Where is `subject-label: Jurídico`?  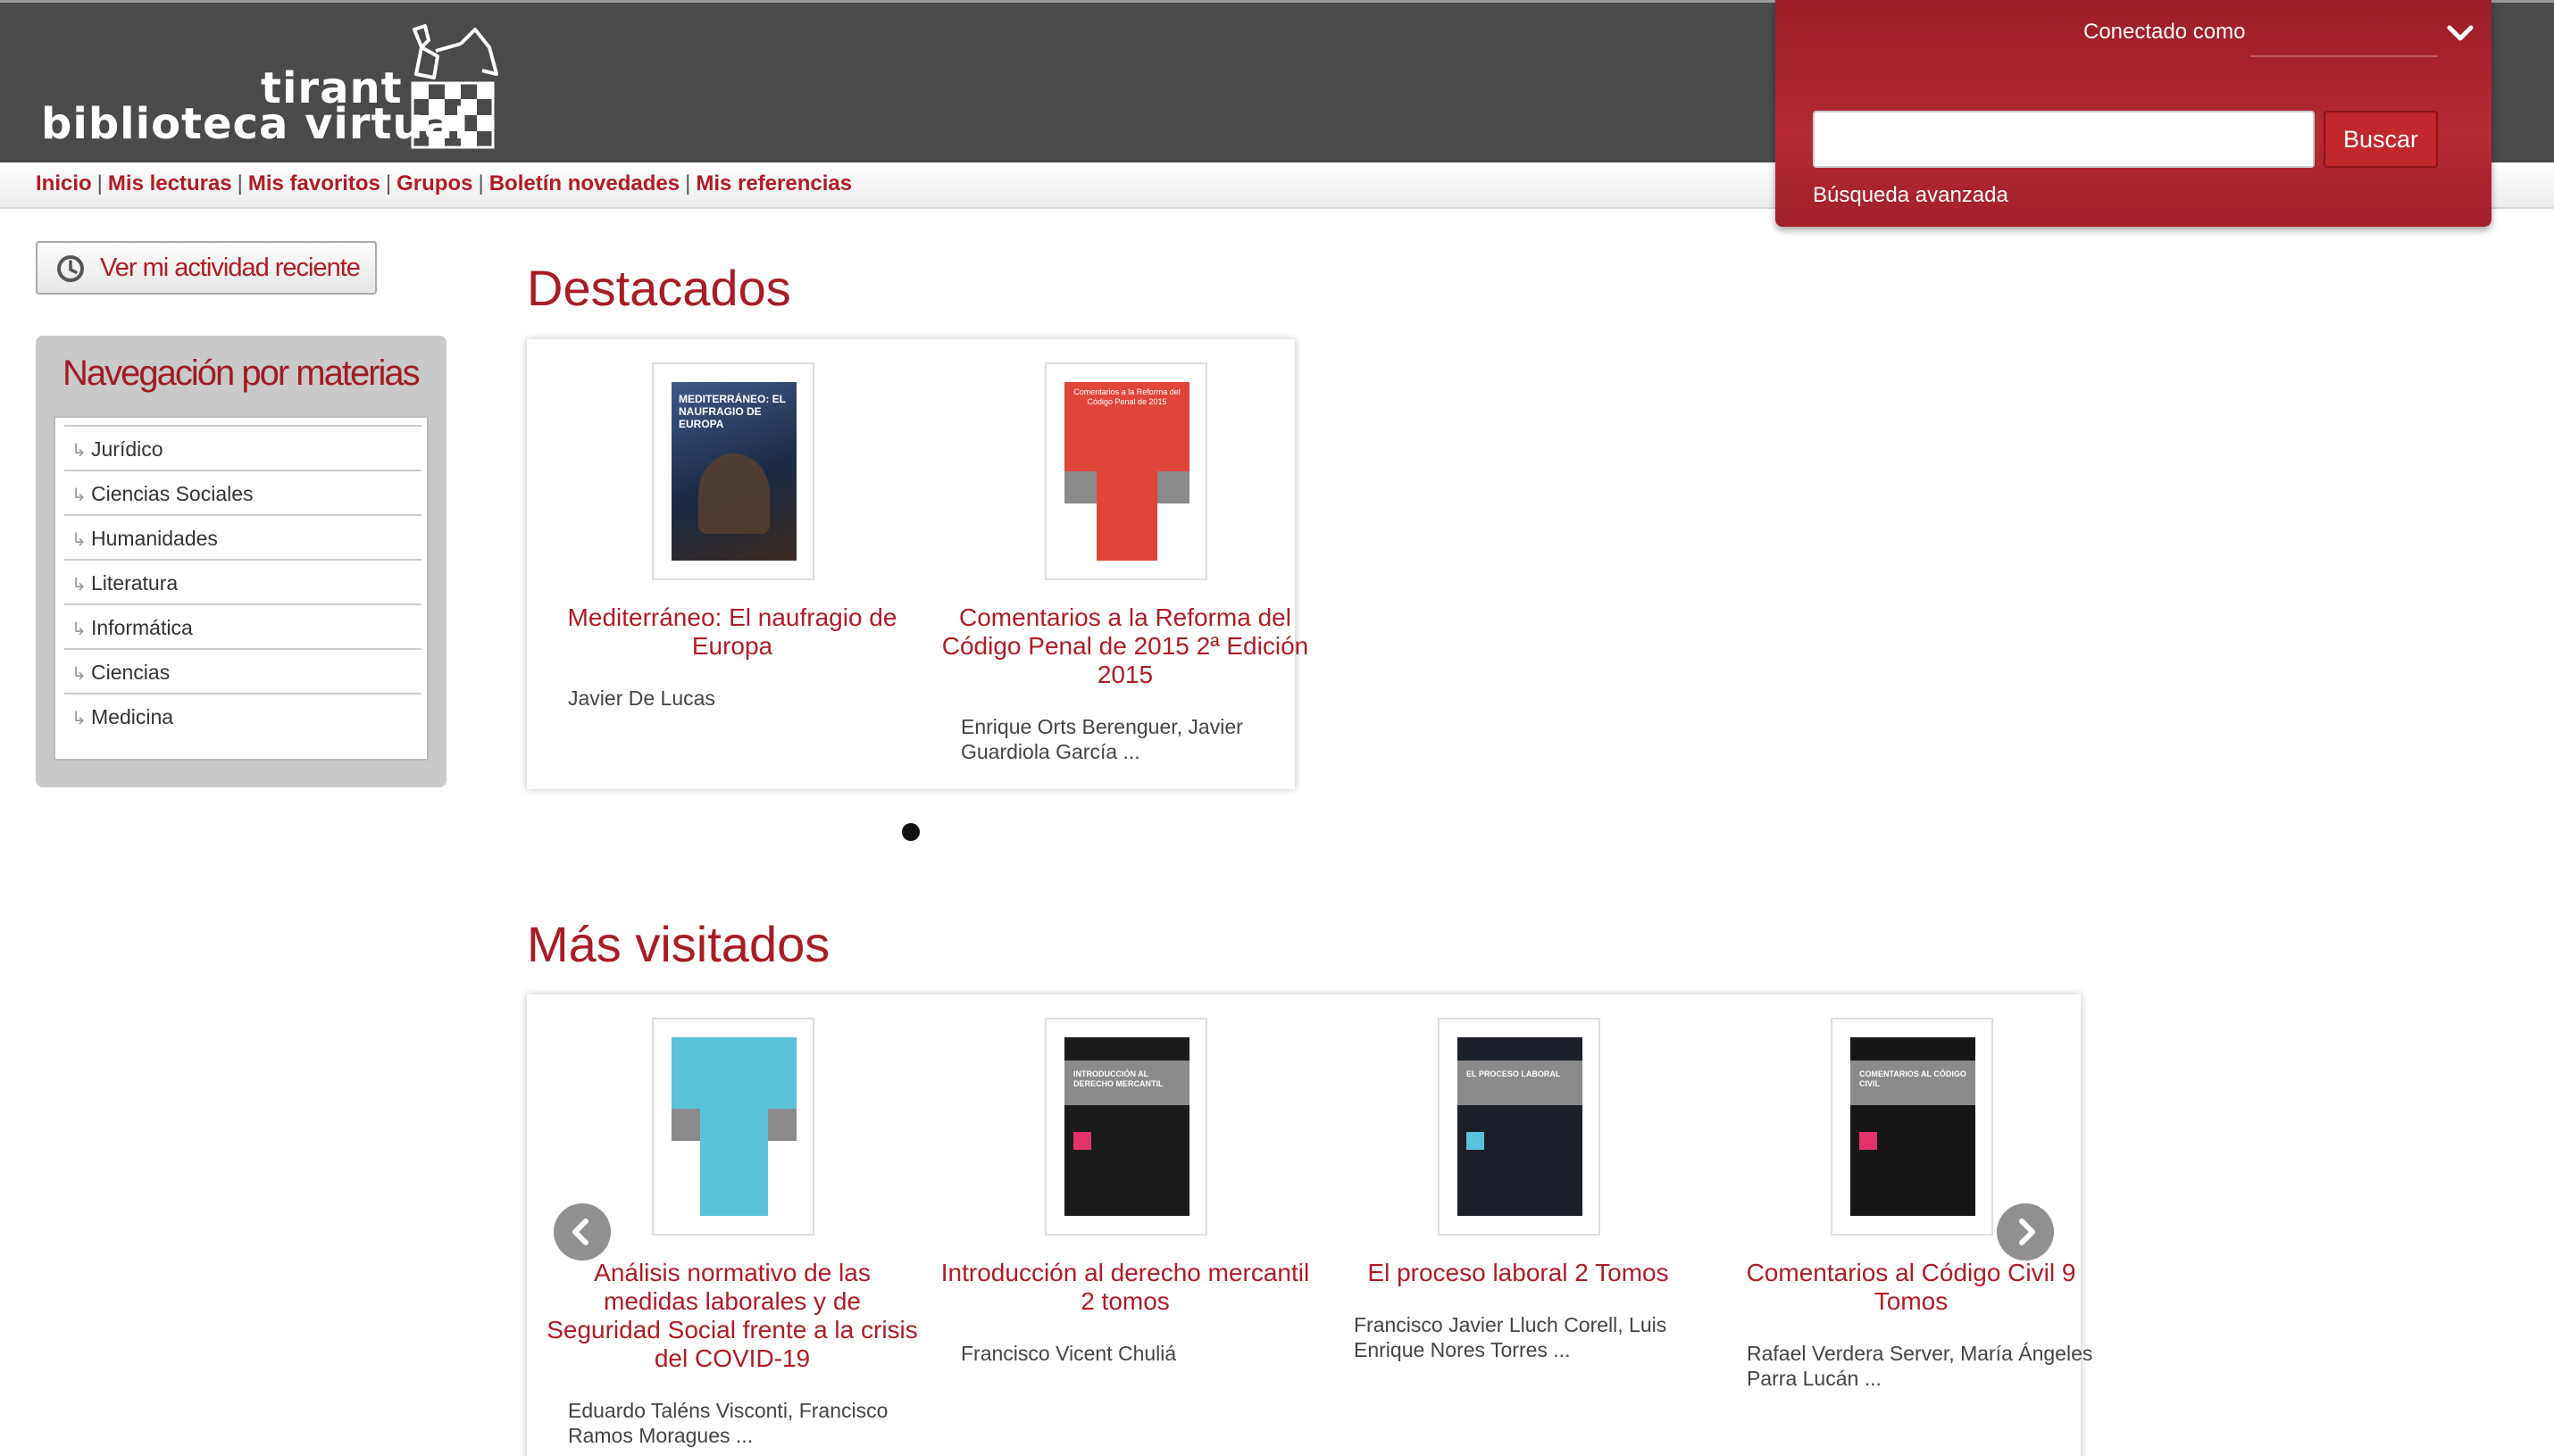
subject-label: Jurídico is located at coordinates (127, 449).